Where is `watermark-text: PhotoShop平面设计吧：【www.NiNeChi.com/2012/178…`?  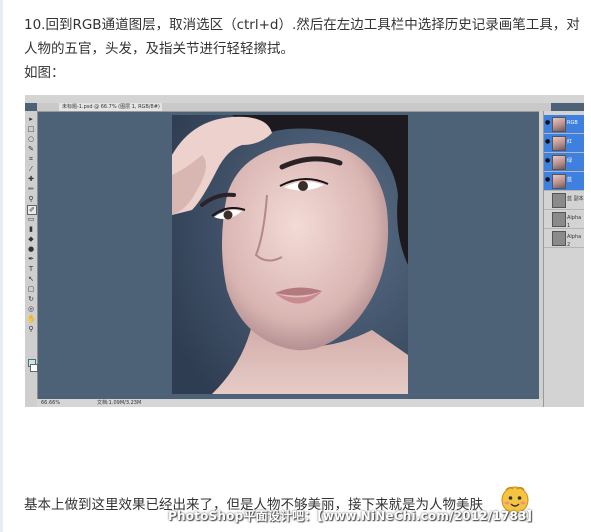 watermark-text: PhotoShop平面设计吧：【www.NiNeChi.com/2012/178… is located at coordinates (353, 516).